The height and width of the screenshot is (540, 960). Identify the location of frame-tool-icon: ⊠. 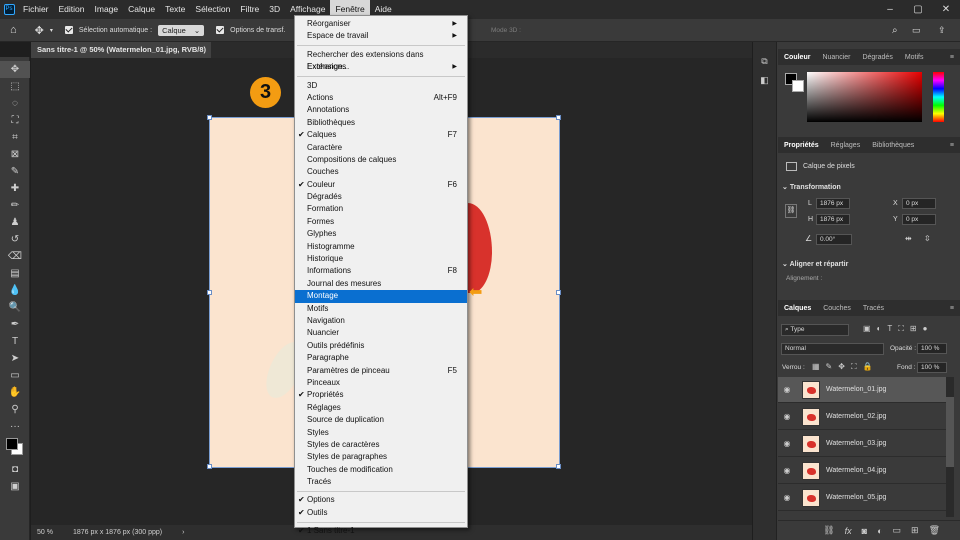
(15, 154).